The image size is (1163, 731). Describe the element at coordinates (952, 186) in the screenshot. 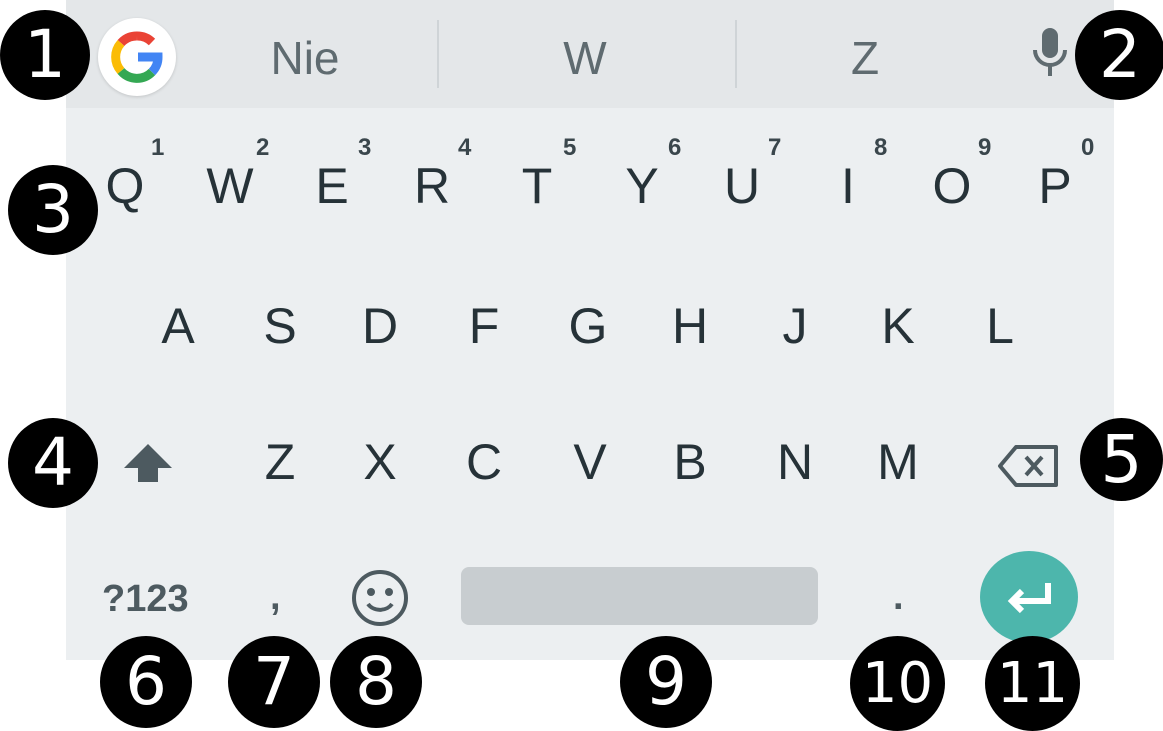

I see `key-o: O` at that location.